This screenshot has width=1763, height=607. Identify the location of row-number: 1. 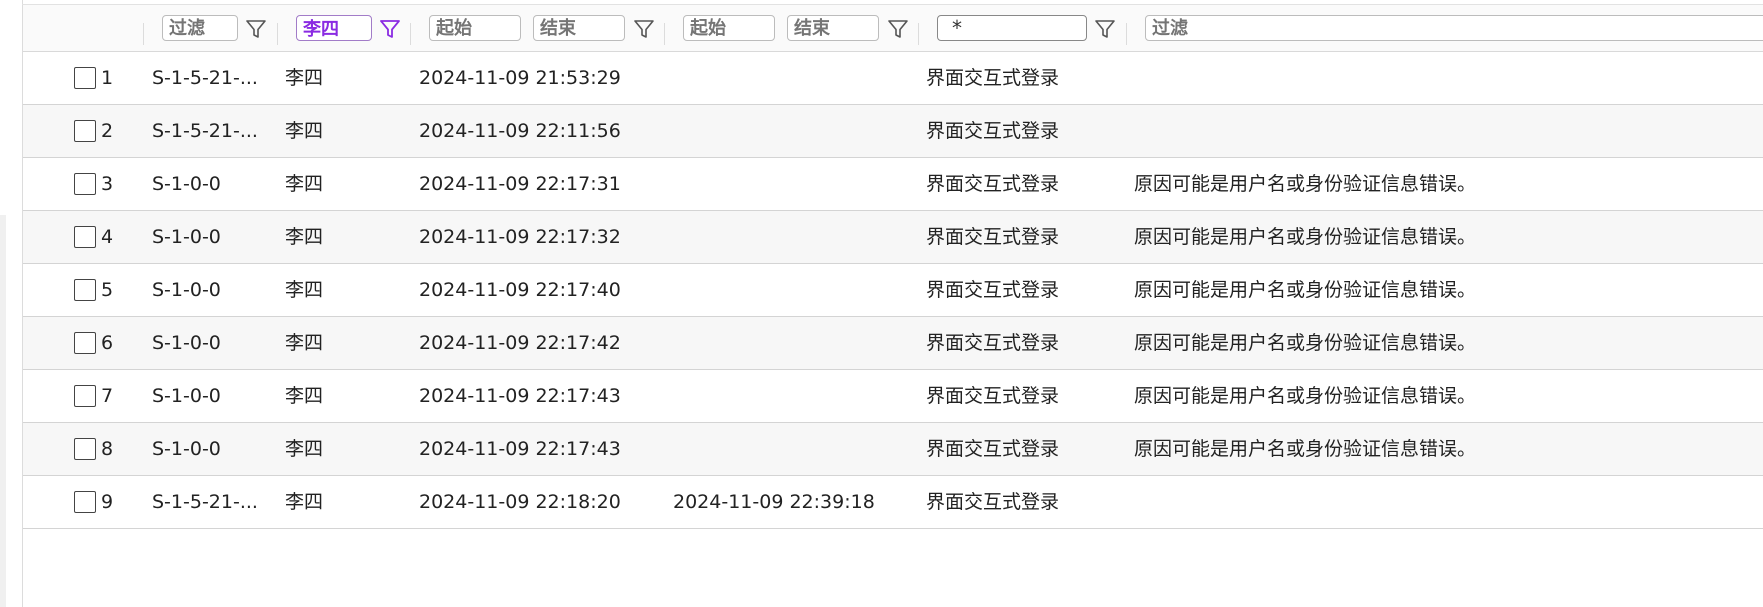
(107, 78).